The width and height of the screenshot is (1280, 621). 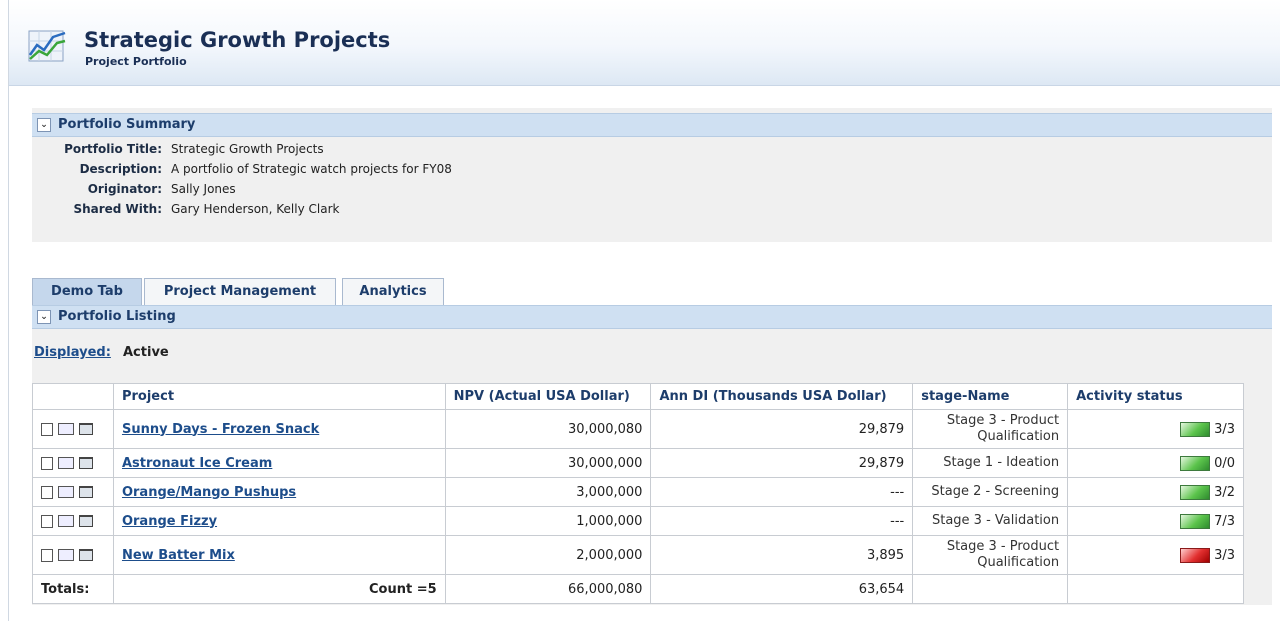 I want to click on section-title: Portfolio Listing, so click(x=117, y=316).